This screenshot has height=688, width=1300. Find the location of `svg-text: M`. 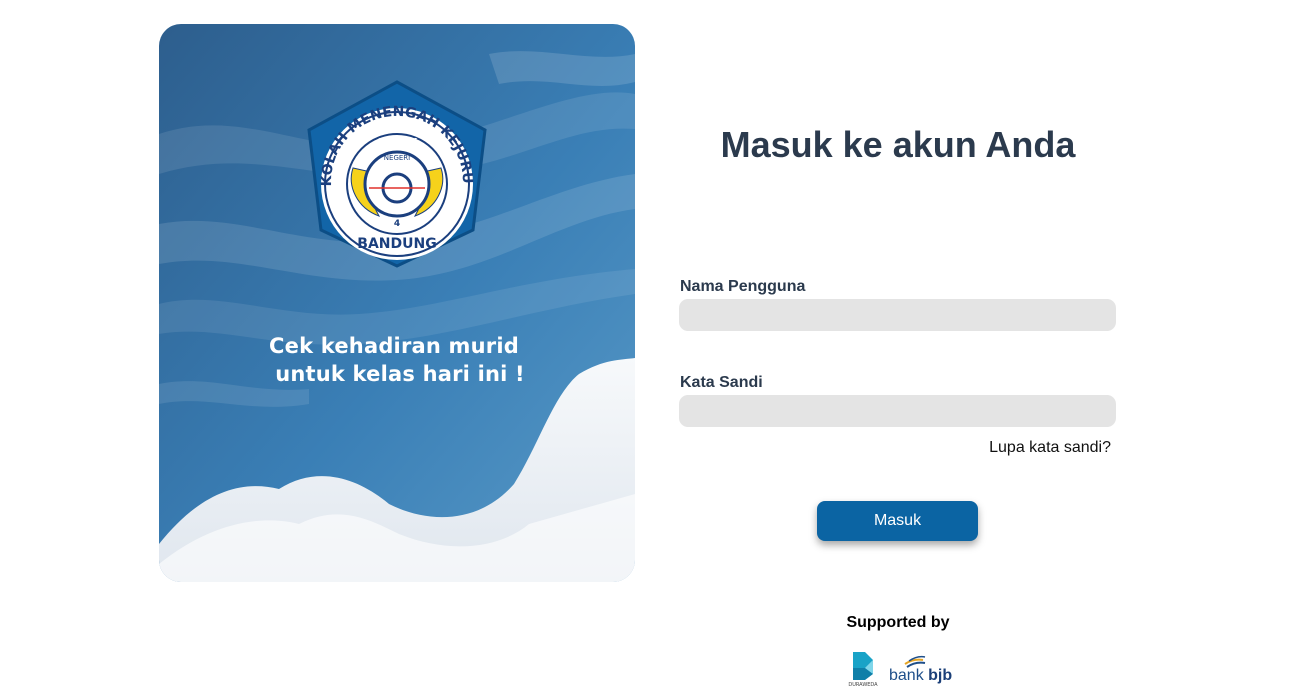

svg-text: M is located at coordinates (397, 140).